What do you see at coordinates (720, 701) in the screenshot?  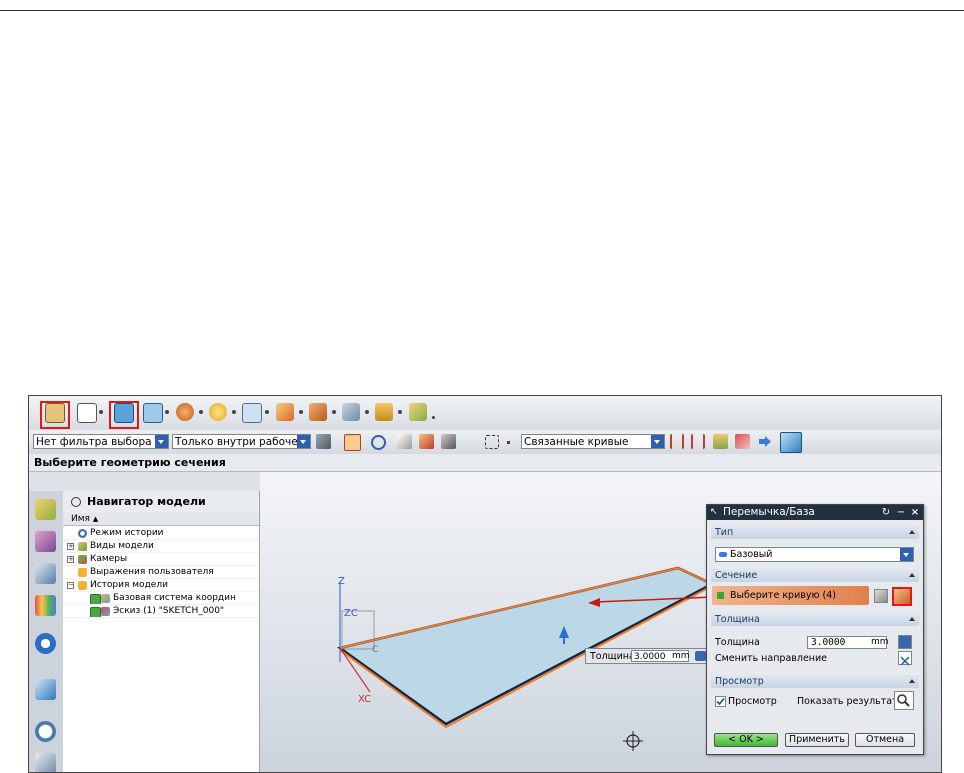 I see `preview-checkbox` at bounding box center [720, 701].